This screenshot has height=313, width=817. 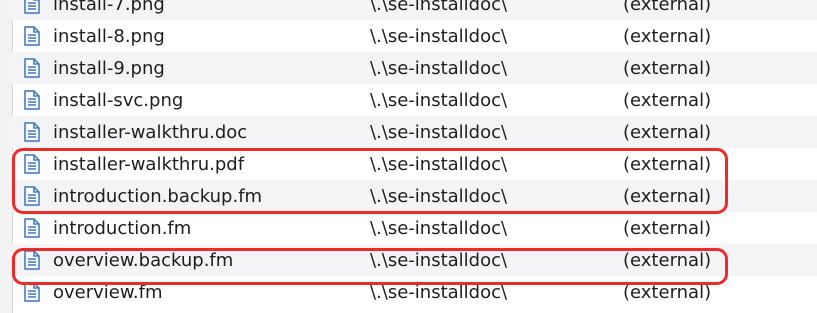 I want to click on file-name: overview.fm, so click(x=108, y=292).